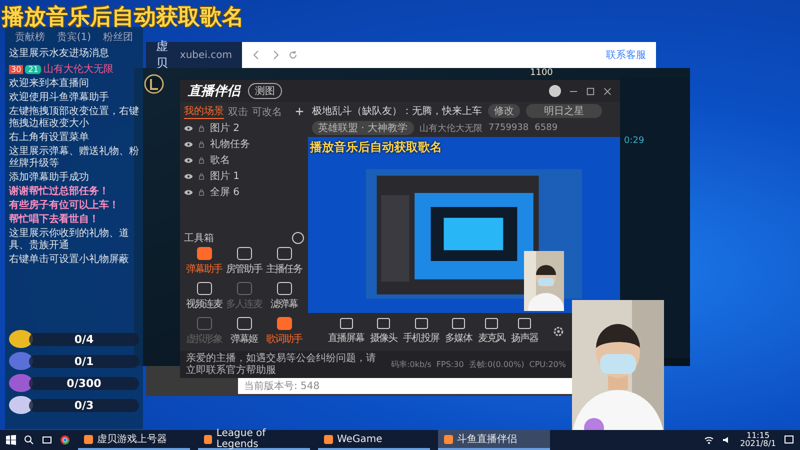 The width and height of the screenshot is (800, 450). I want to click on scene-item: 图片 1, so click(225, 176).